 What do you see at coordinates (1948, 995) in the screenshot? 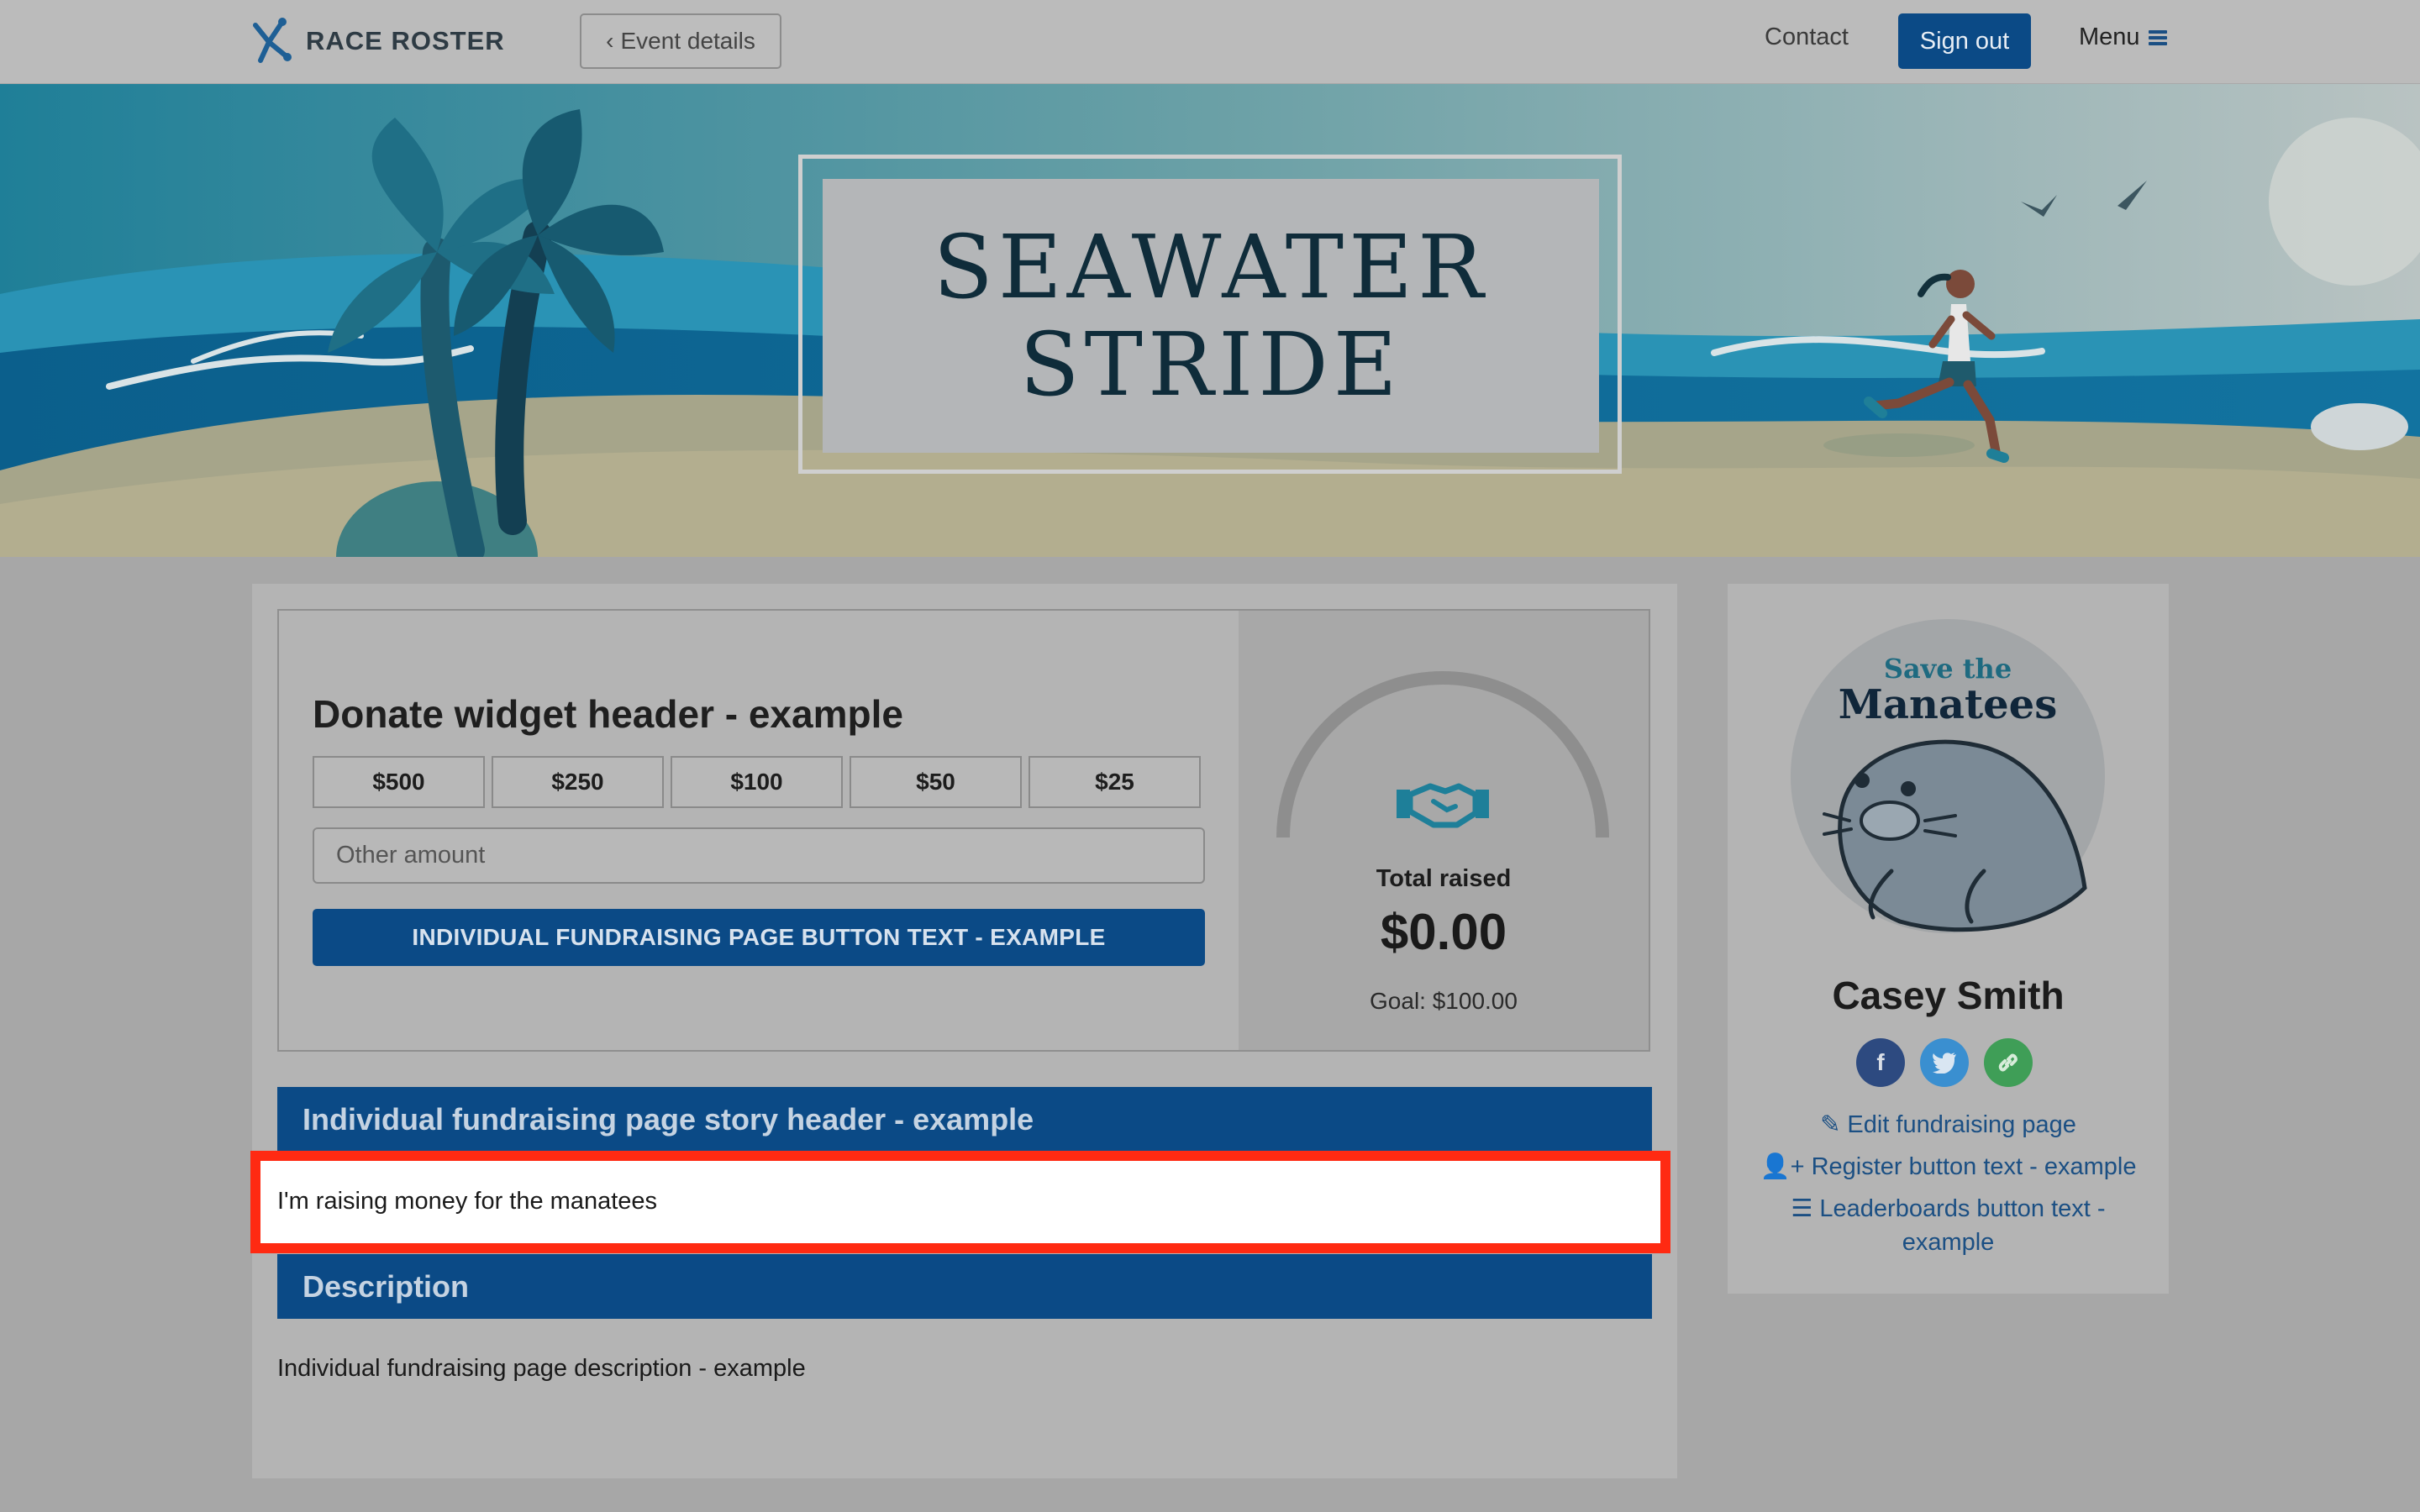
I see `fundraiser-name: Casey Smith` at bounding box center [1948, 995].